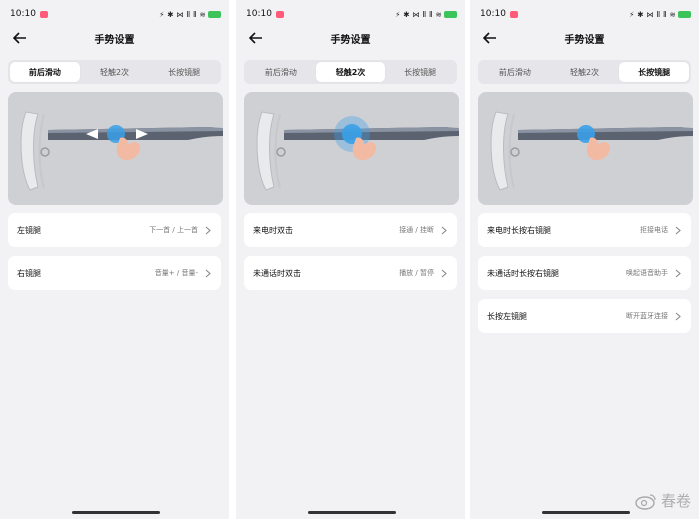  Describe the element at coordinates (523, 273) in the screenshot. I see `row-label: 未通话时长按右镜腿` at that location.